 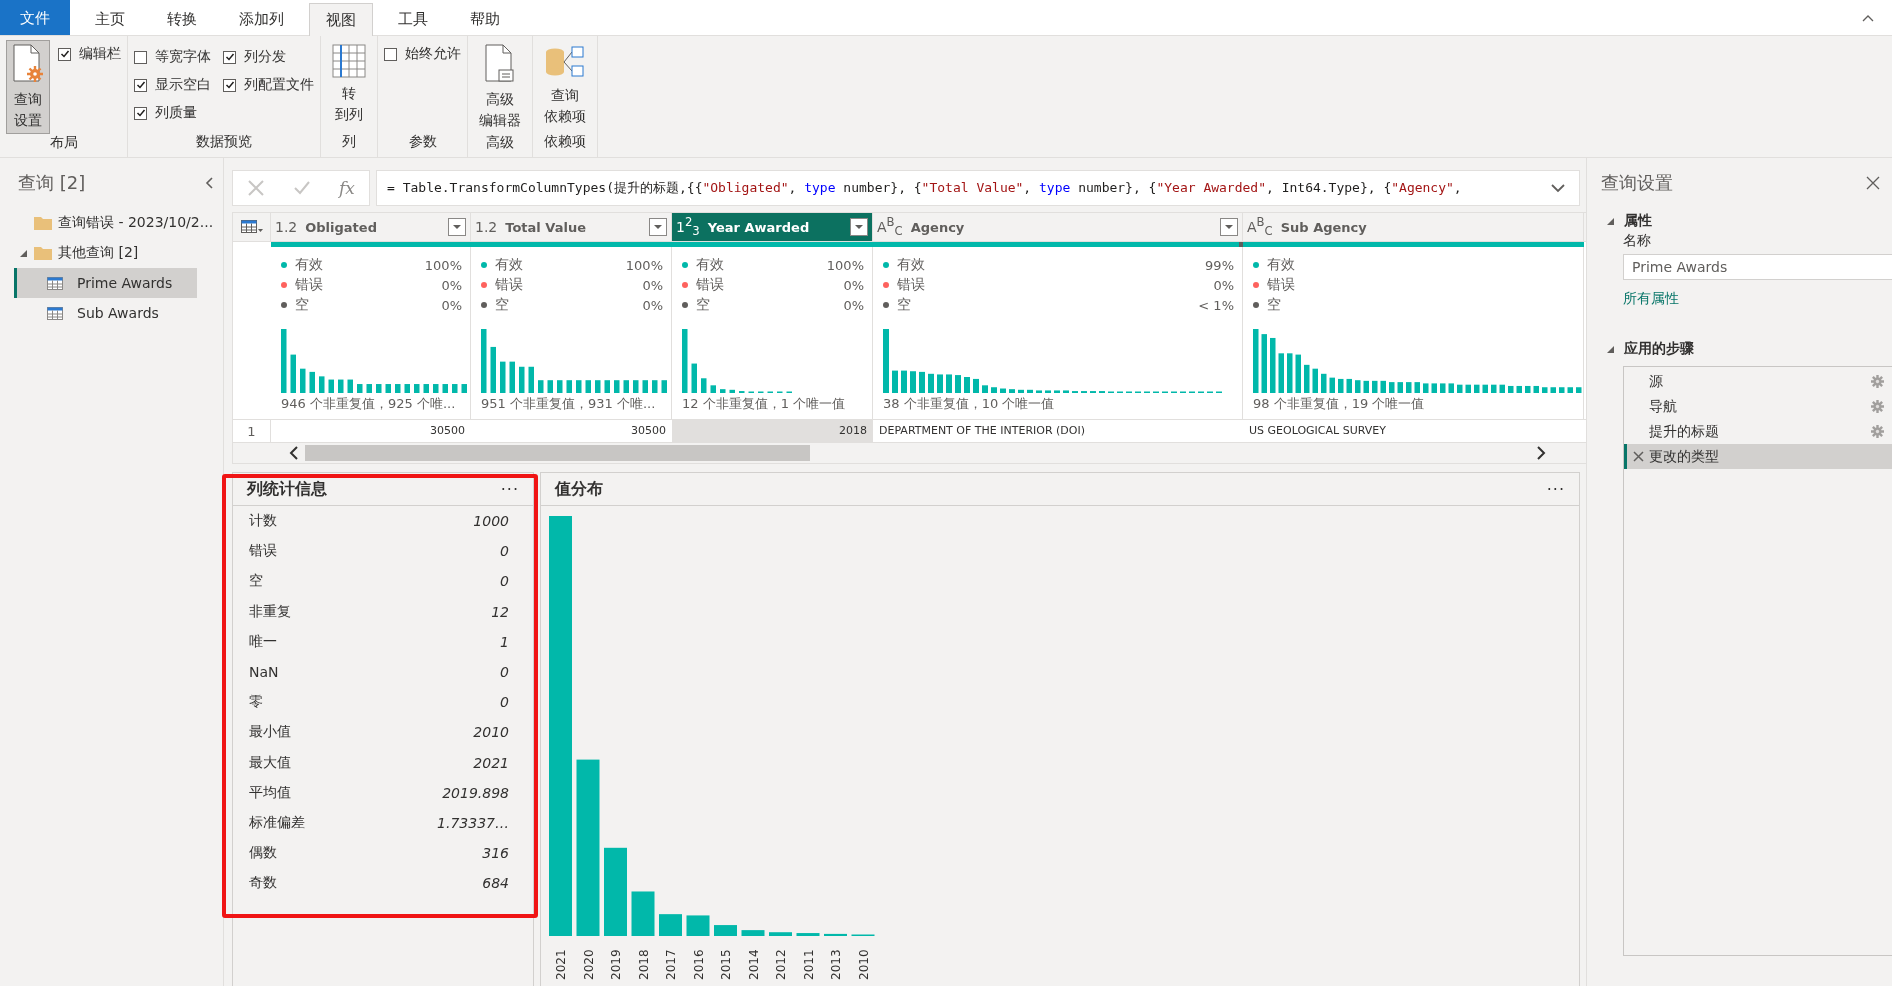 I want to click on ribbon-checkbox: 列质量, so click(x=172, y=112).